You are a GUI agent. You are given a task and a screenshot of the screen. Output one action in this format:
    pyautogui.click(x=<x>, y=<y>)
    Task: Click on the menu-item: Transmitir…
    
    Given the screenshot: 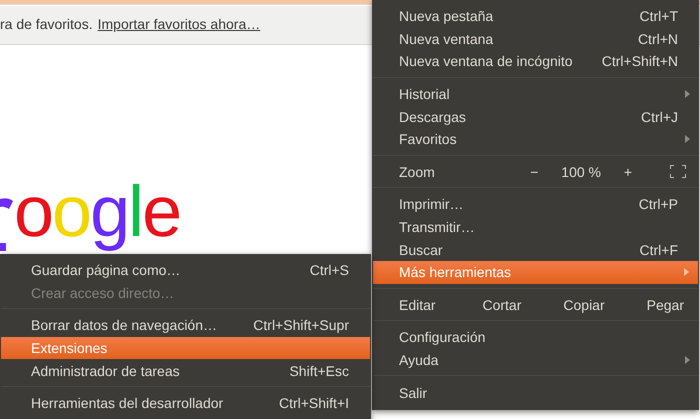 What is the action you would take?
    pyautogui.click(x=535, y=227)
    